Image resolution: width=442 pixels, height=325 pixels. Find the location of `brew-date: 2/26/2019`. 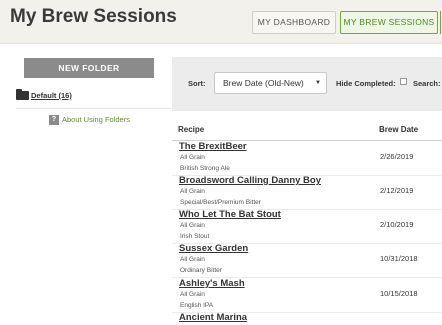

brew-date: 2/26/2019 is located at coordinates (397, 156).